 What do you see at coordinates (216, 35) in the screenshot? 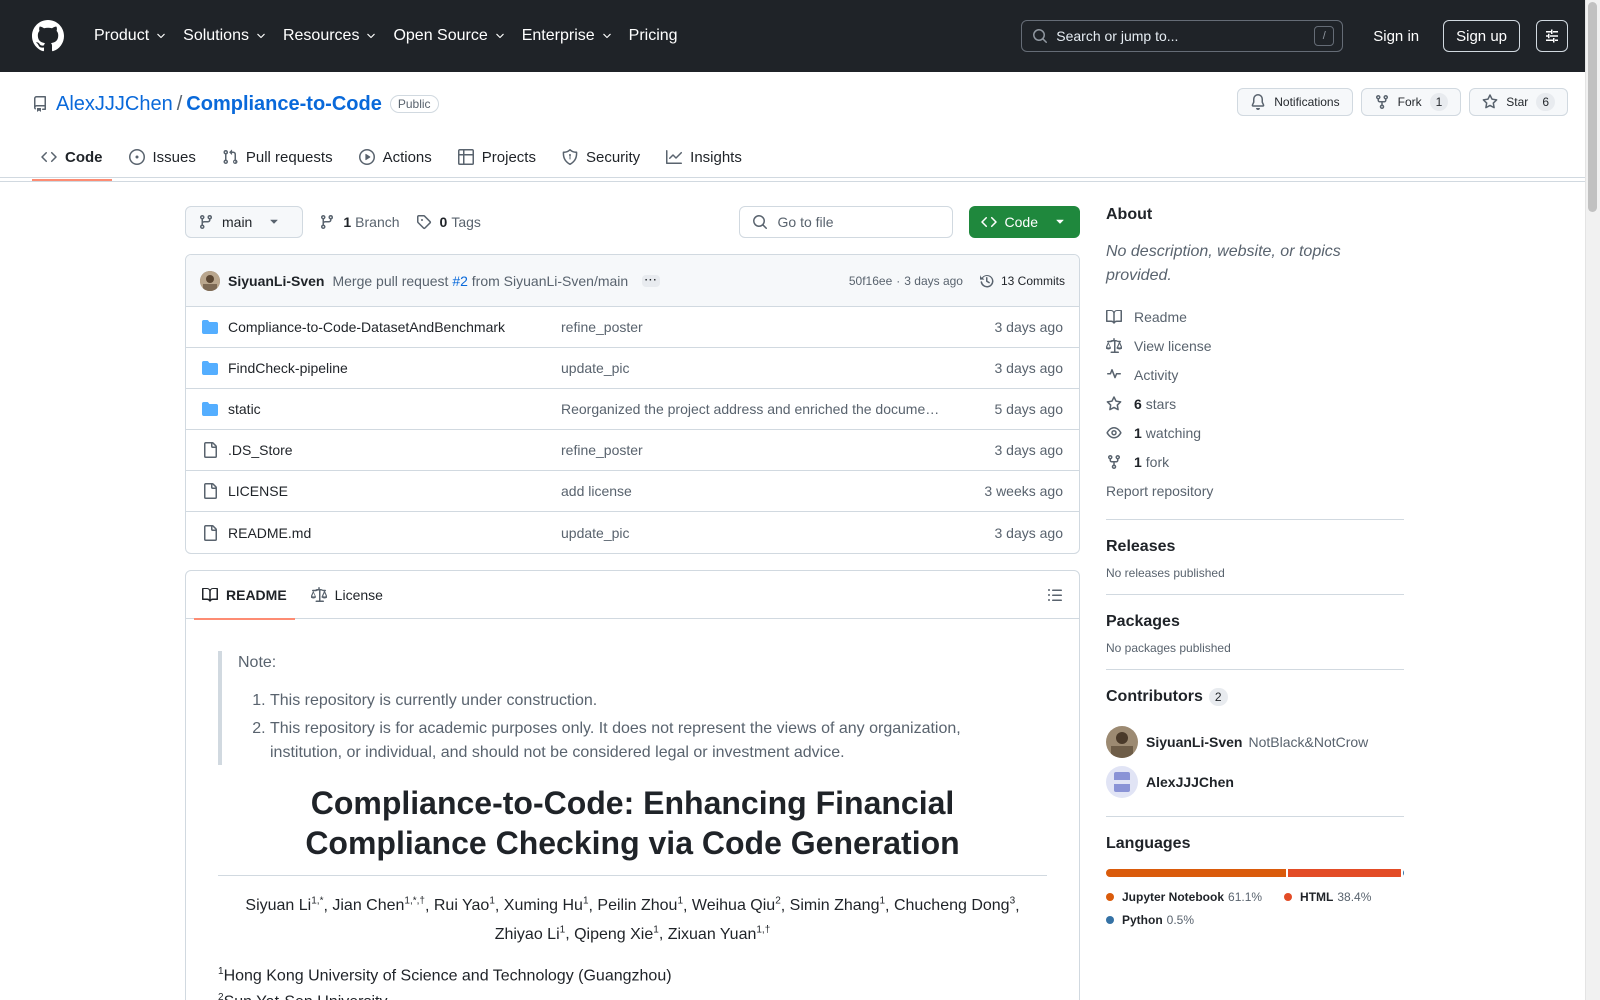
I see `nav-item-label: Solutions` at bounding box center [216, 35].